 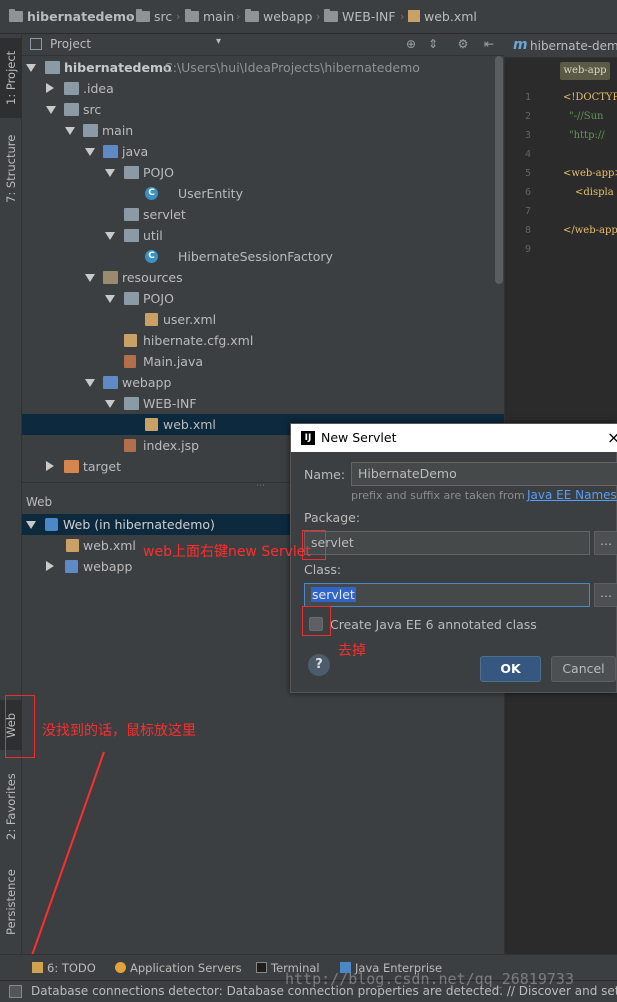 What do you see at coordinates (15, 991) in the screenshot?
I see `toggle-tool-windows-icon` at bounding box center [15, 991].